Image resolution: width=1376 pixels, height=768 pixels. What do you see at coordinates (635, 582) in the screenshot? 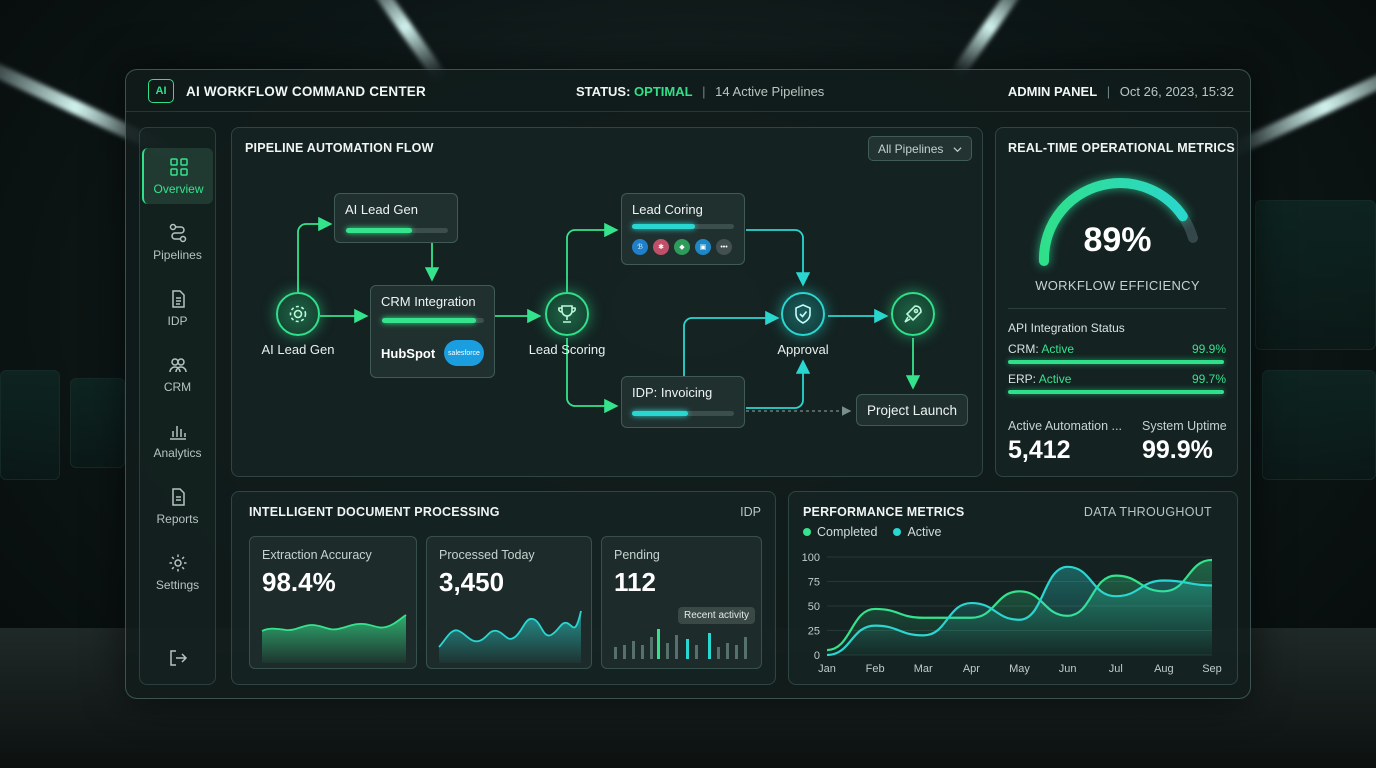
I see `kpi-value: 112` at bounding box center [635, 582].